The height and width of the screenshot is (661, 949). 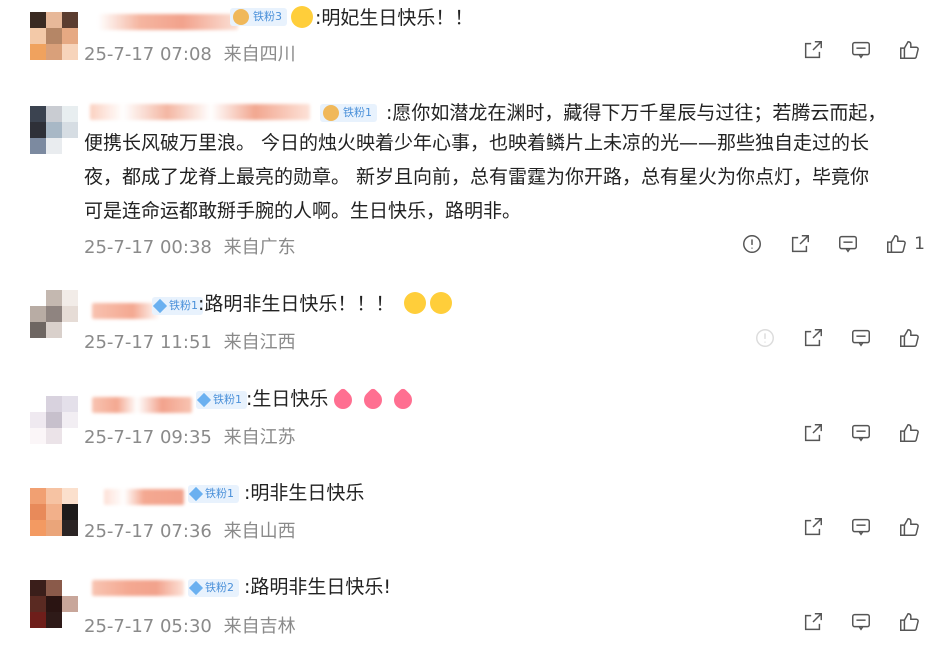 I want to click on comment-text: :明非生日快乐, so click(x=304, y=493).